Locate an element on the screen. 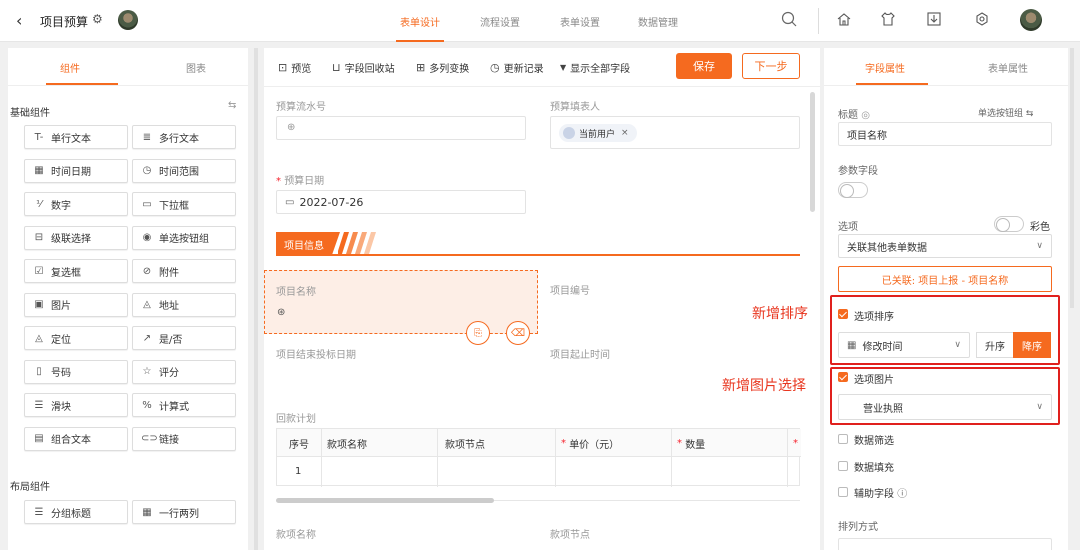 This screenshot has height=550, width=1080. component-label: 附件 is located at coordinates (169, 273).